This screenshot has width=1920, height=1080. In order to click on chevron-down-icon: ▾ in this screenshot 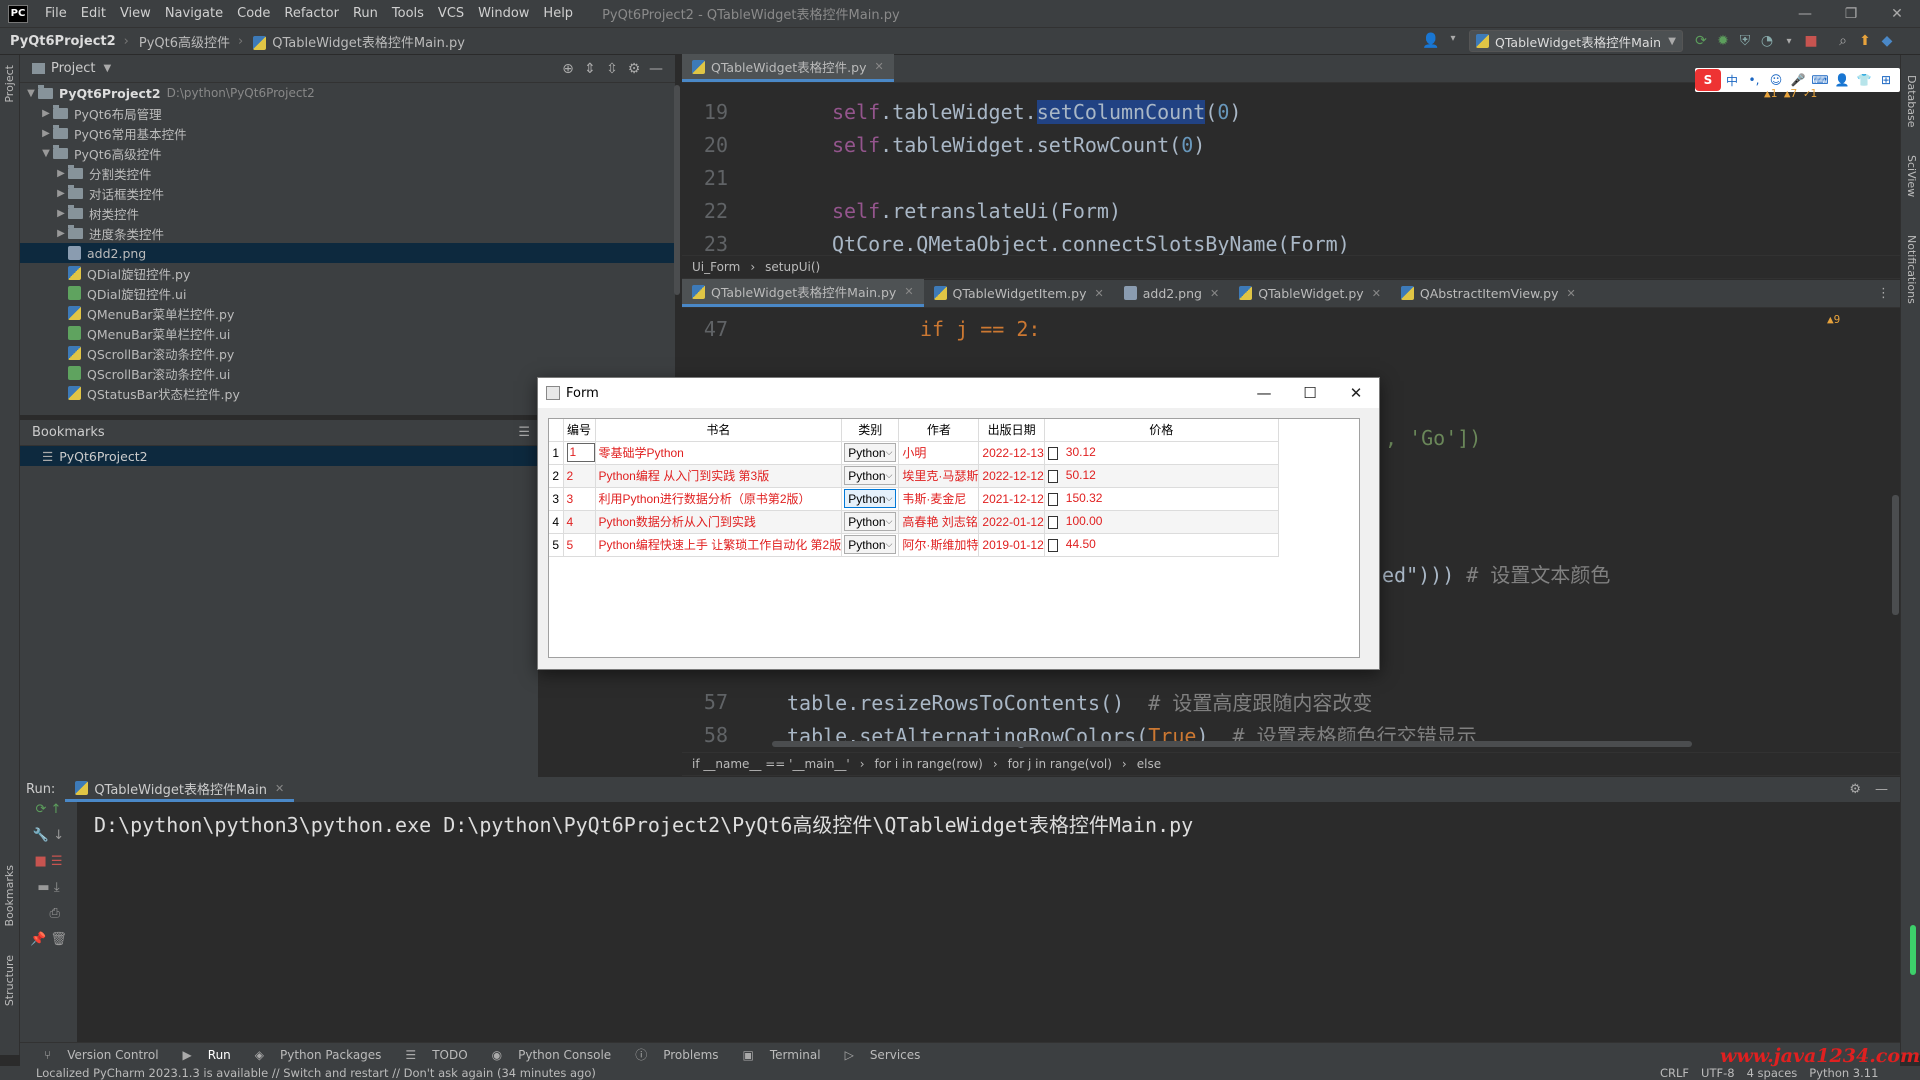, I will do `click(1789, 41)`.